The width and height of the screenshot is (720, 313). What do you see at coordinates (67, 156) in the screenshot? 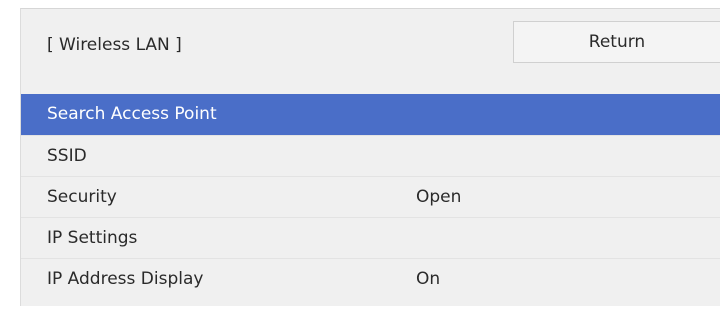
I see `menu-item-label: SSID` at bounding box center [67, 156].